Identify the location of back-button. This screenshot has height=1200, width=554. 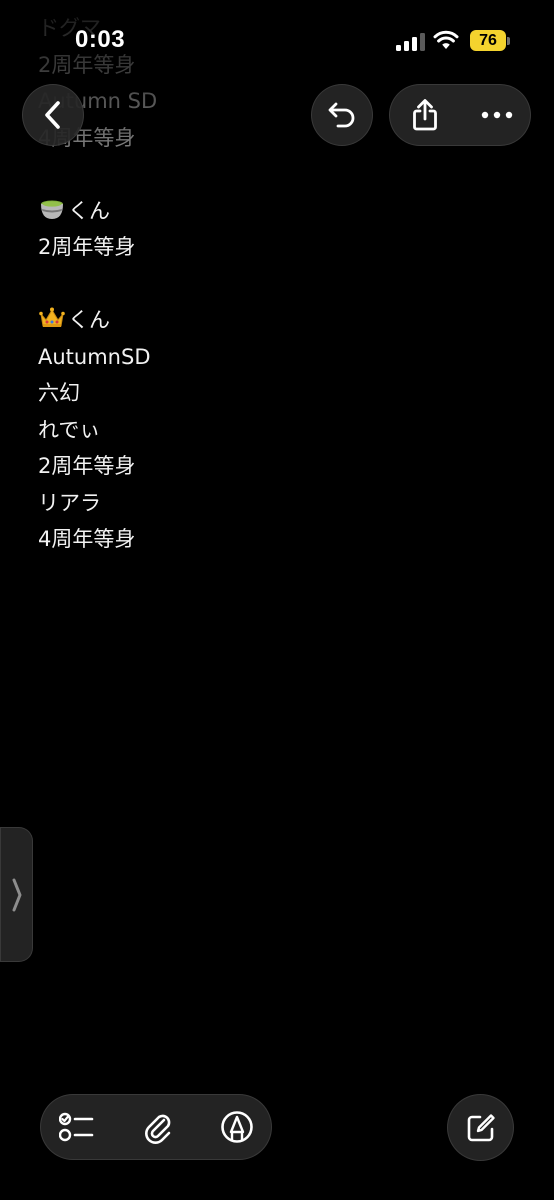
(53, 115).